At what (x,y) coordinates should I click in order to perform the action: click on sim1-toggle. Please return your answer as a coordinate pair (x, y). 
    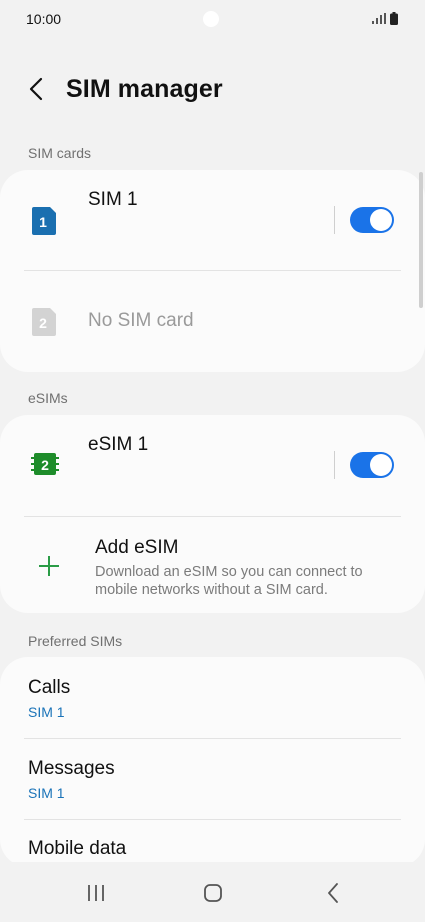
    Looking at the image, I should click on (372, 220).